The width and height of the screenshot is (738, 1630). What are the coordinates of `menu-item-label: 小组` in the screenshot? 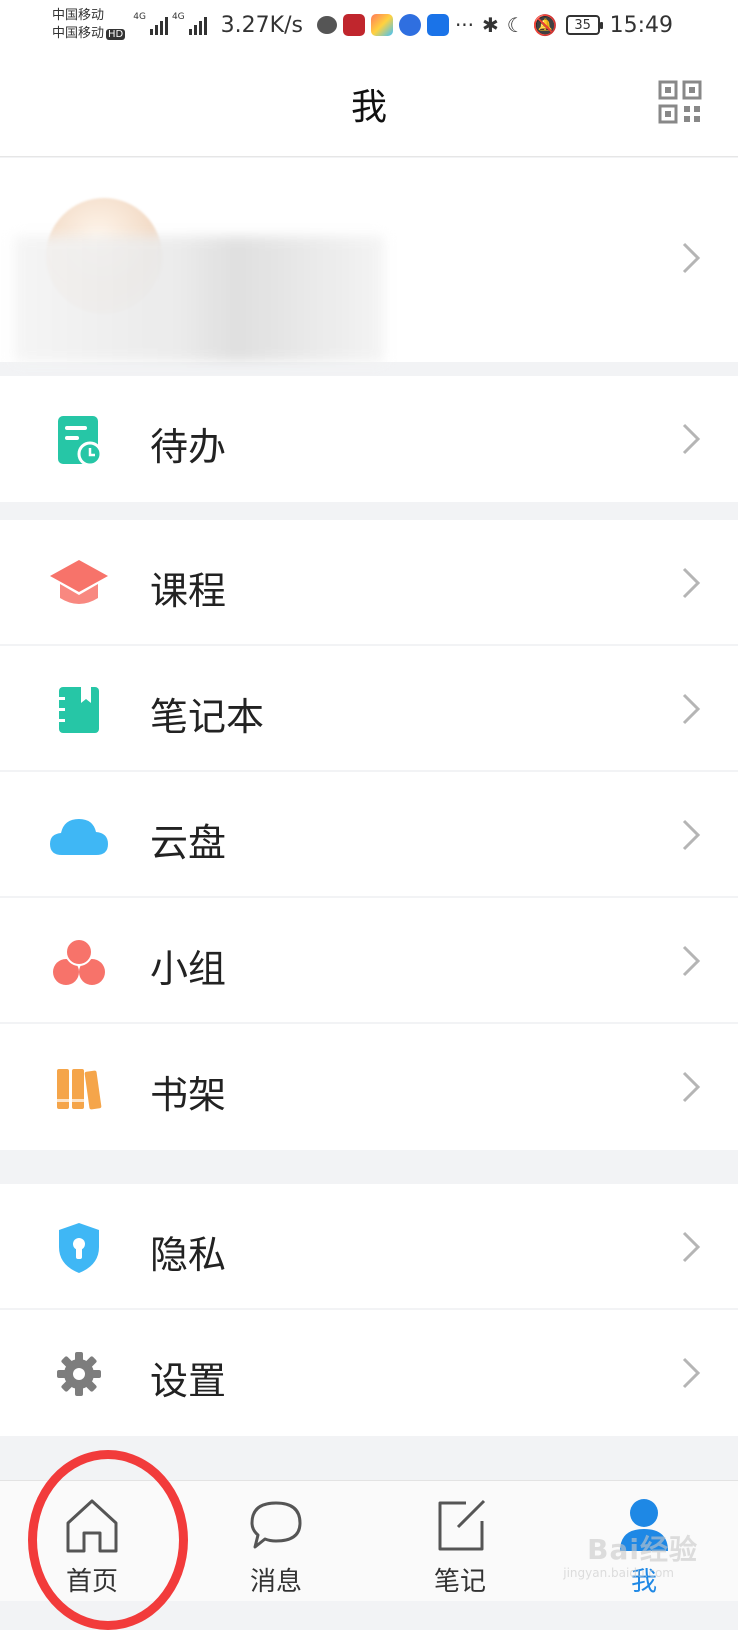 It's located at (188, 969).